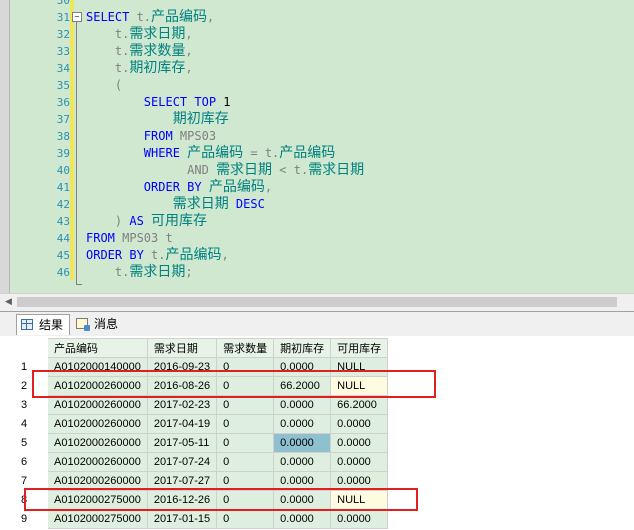 The image size is (634, 530). I want to click on results-tab-bar: 结果 消息, so click(317, 324).